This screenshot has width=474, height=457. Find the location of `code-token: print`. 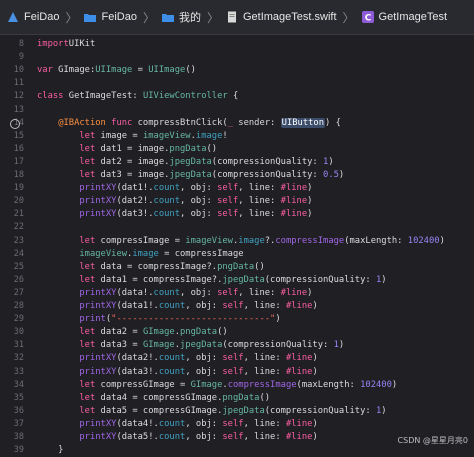

code-token: print is located at coordinates (92, 319).